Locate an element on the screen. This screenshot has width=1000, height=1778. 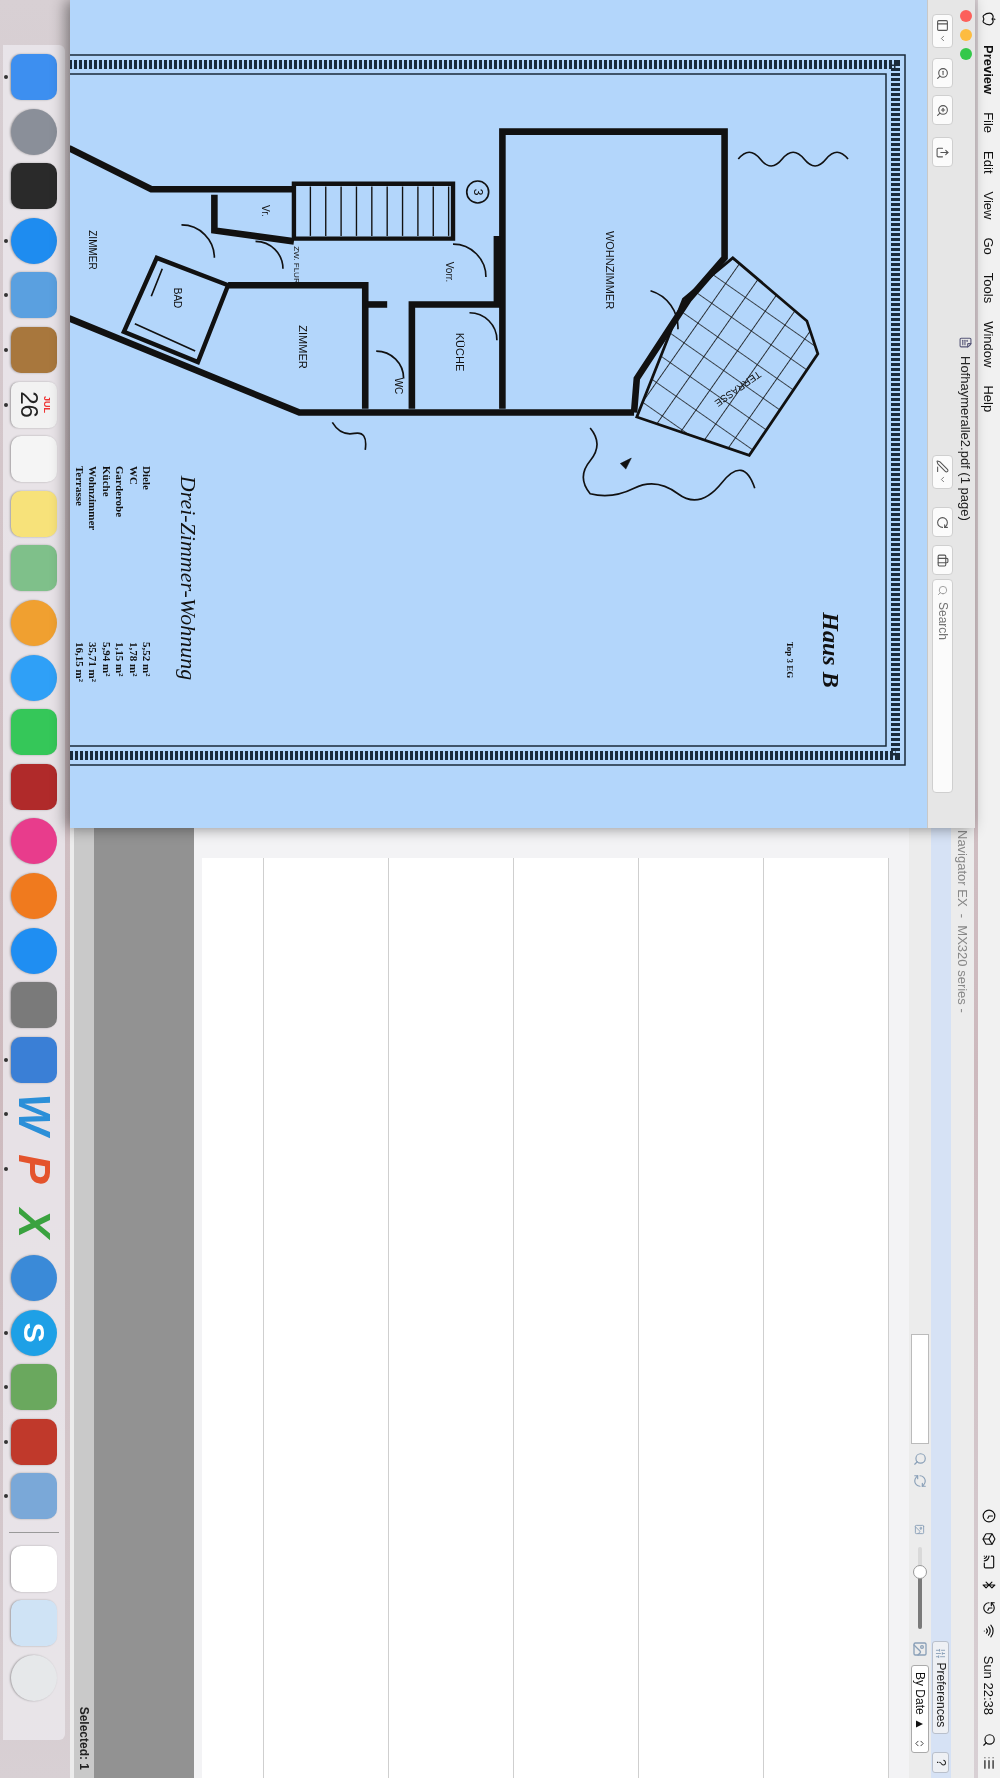
calendar-icon: JUL 26 is located at coordinates (34, 404).